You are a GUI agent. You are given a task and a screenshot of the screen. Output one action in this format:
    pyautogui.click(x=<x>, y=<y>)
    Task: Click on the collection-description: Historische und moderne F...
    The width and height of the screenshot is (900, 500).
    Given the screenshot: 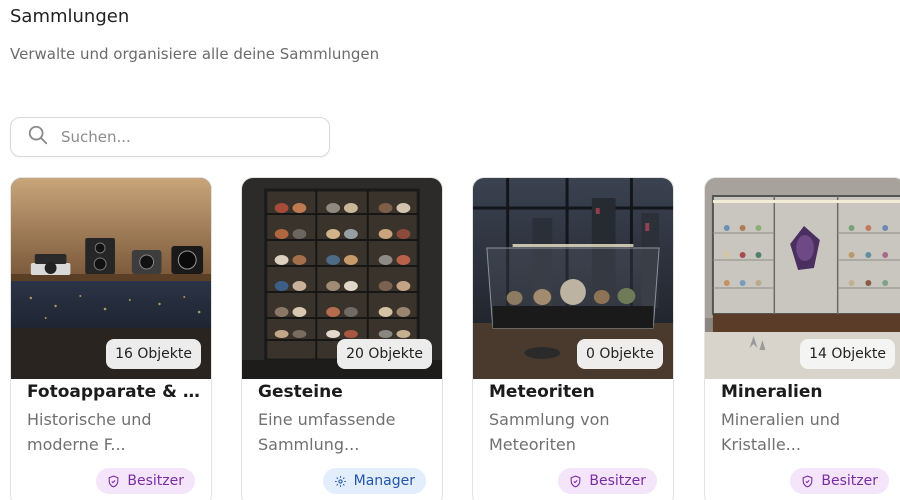 What is the action you would take?
    pyautogui.click(x=115, y=432)
    